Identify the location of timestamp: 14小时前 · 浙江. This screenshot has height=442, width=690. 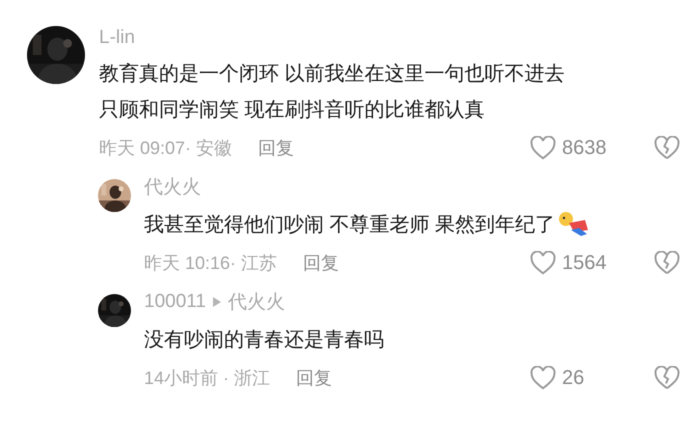
(207, 378).